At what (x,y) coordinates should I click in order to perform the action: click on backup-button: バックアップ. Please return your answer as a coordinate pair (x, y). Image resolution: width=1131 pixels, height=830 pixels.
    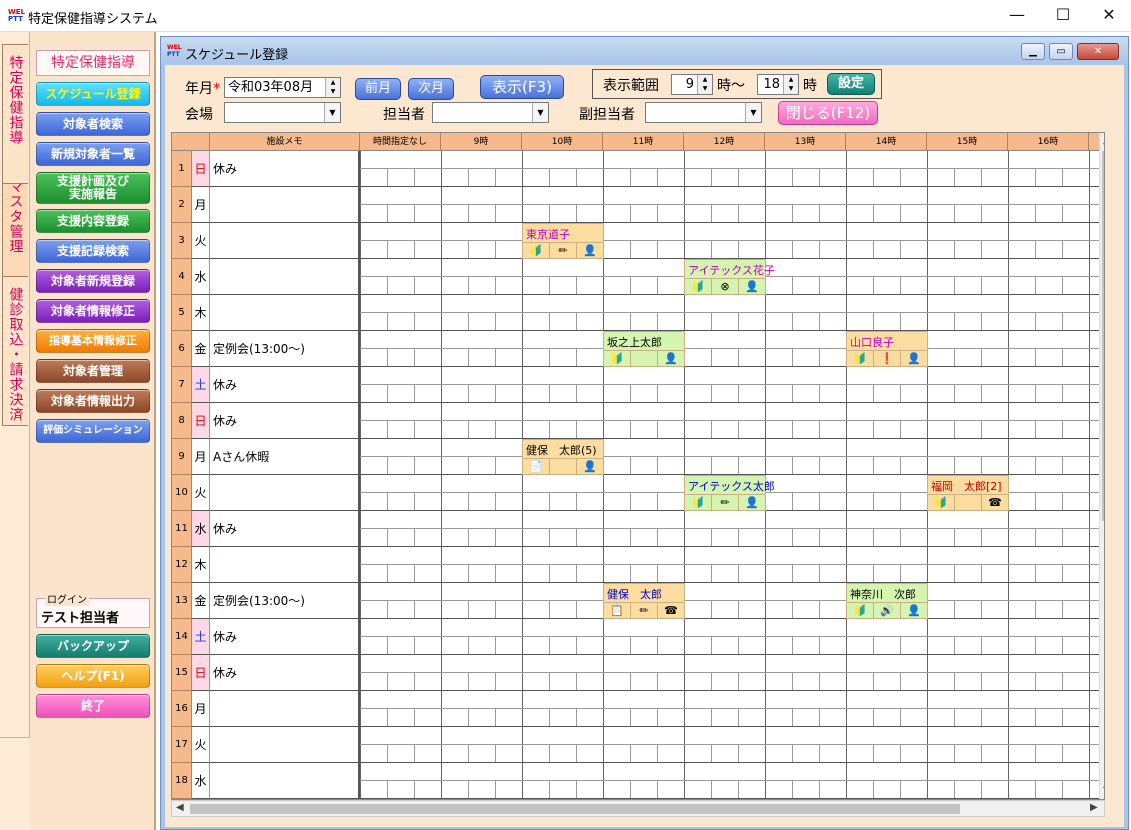
    Looking at the image, I should click on (93, 646).